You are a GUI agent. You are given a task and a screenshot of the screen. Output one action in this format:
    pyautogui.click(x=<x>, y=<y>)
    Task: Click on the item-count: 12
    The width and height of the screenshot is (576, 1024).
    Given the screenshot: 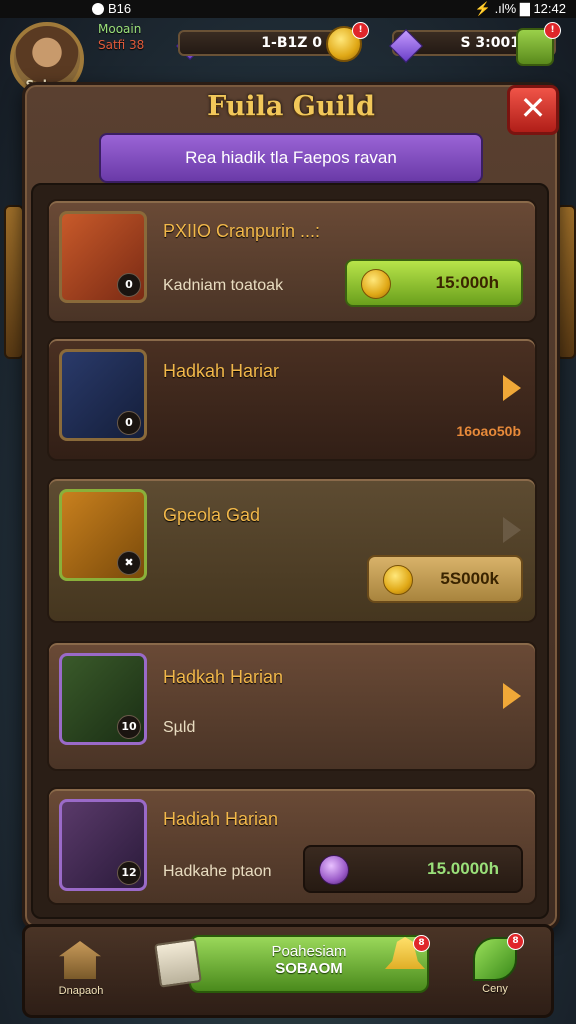 What is the action you would take?
    pyautogui.click(x=129, y=873)
    